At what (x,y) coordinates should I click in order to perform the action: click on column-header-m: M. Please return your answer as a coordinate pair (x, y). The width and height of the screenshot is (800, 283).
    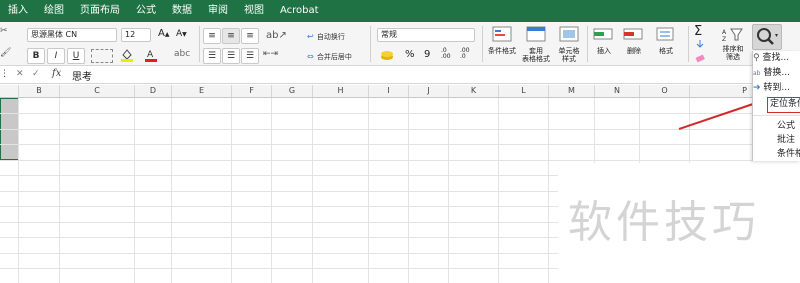
    Looking at the image, I should click on (572, 91).